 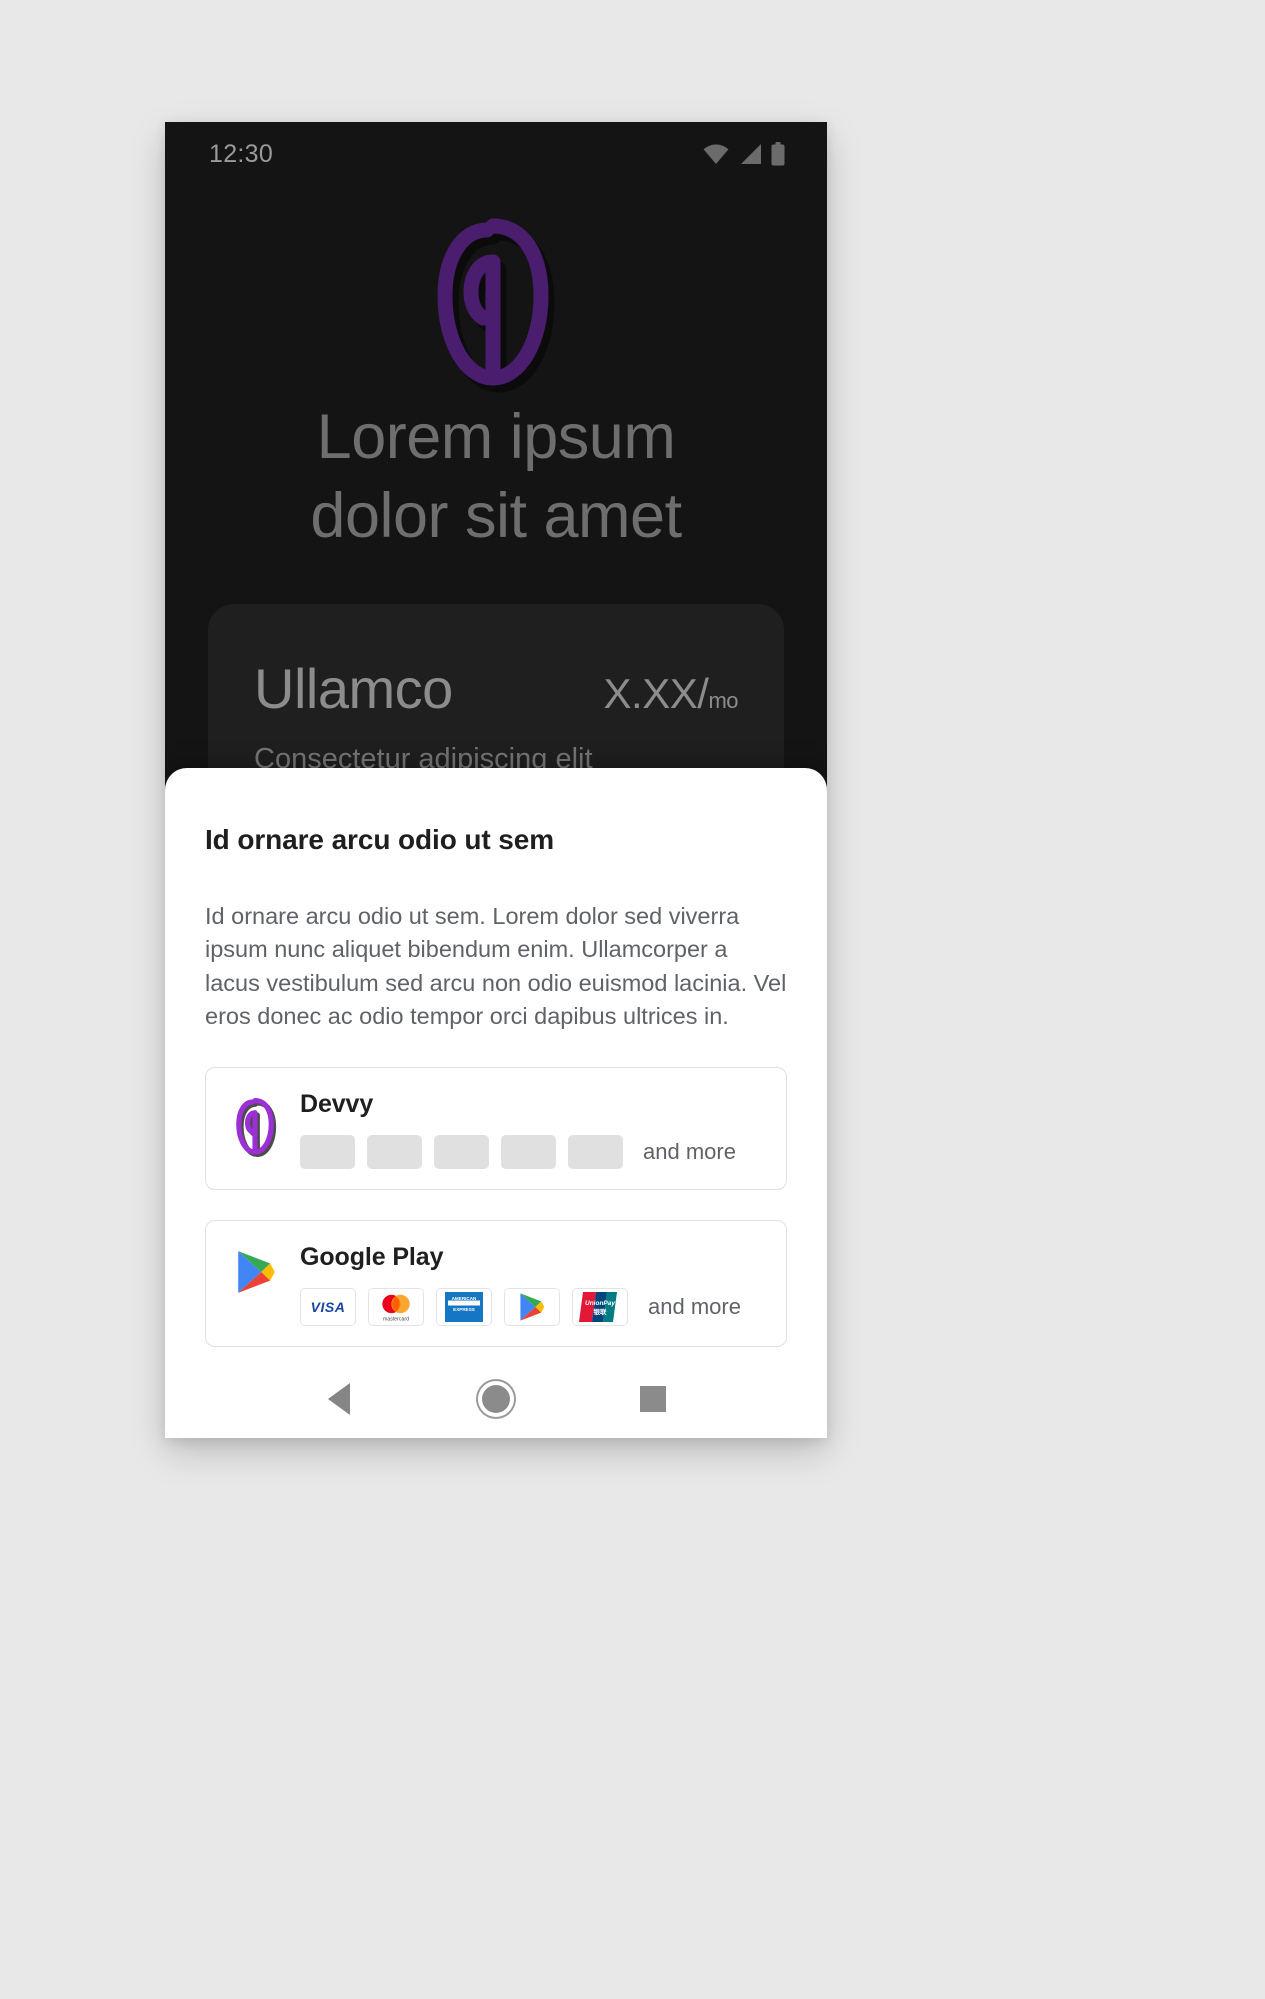 What do you see at coordinates (601, 1311) in the screenshot?
I see `svg-text: 银联` at bounding box center [601, 1311].